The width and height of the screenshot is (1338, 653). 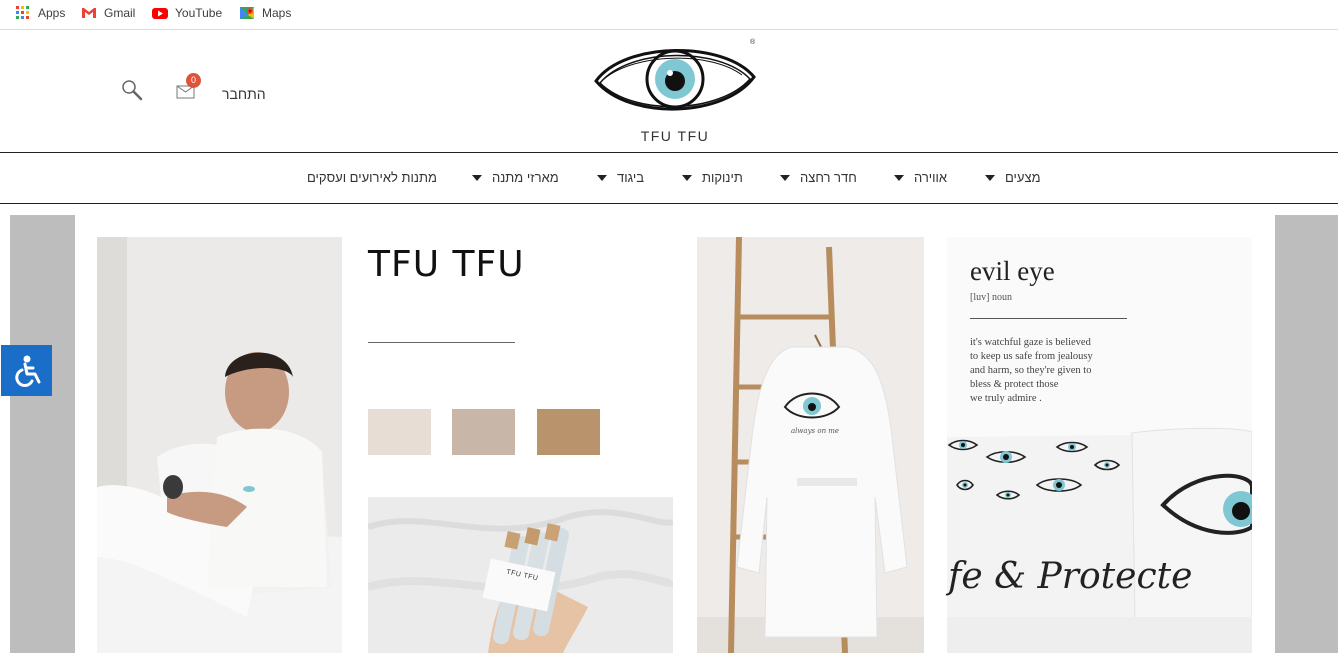 I want to click on apps-grid-icon, so click(x=23, y=13).